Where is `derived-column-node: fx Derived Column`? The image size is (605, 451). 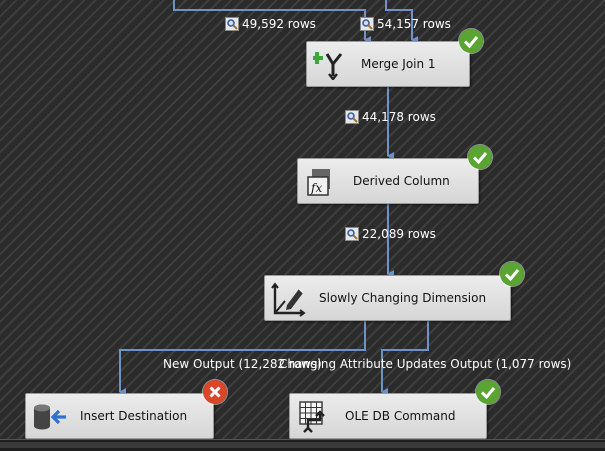 derived-column-node: fx Derived Column is located at coordinates (388, 181).